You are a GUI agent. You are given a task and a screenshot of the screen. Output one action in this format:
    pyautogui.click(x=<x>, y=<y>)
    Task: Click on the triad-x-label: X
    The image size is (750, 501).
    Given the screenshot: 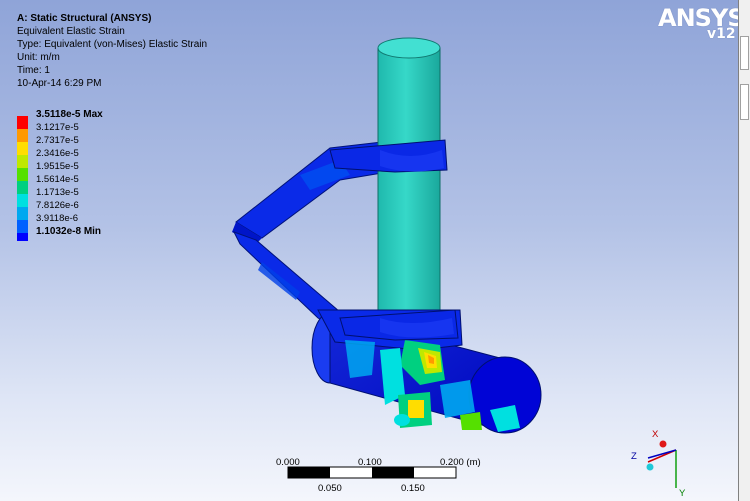 What is the action you would take?
    pyautogui.click(x=655, y=434)
    